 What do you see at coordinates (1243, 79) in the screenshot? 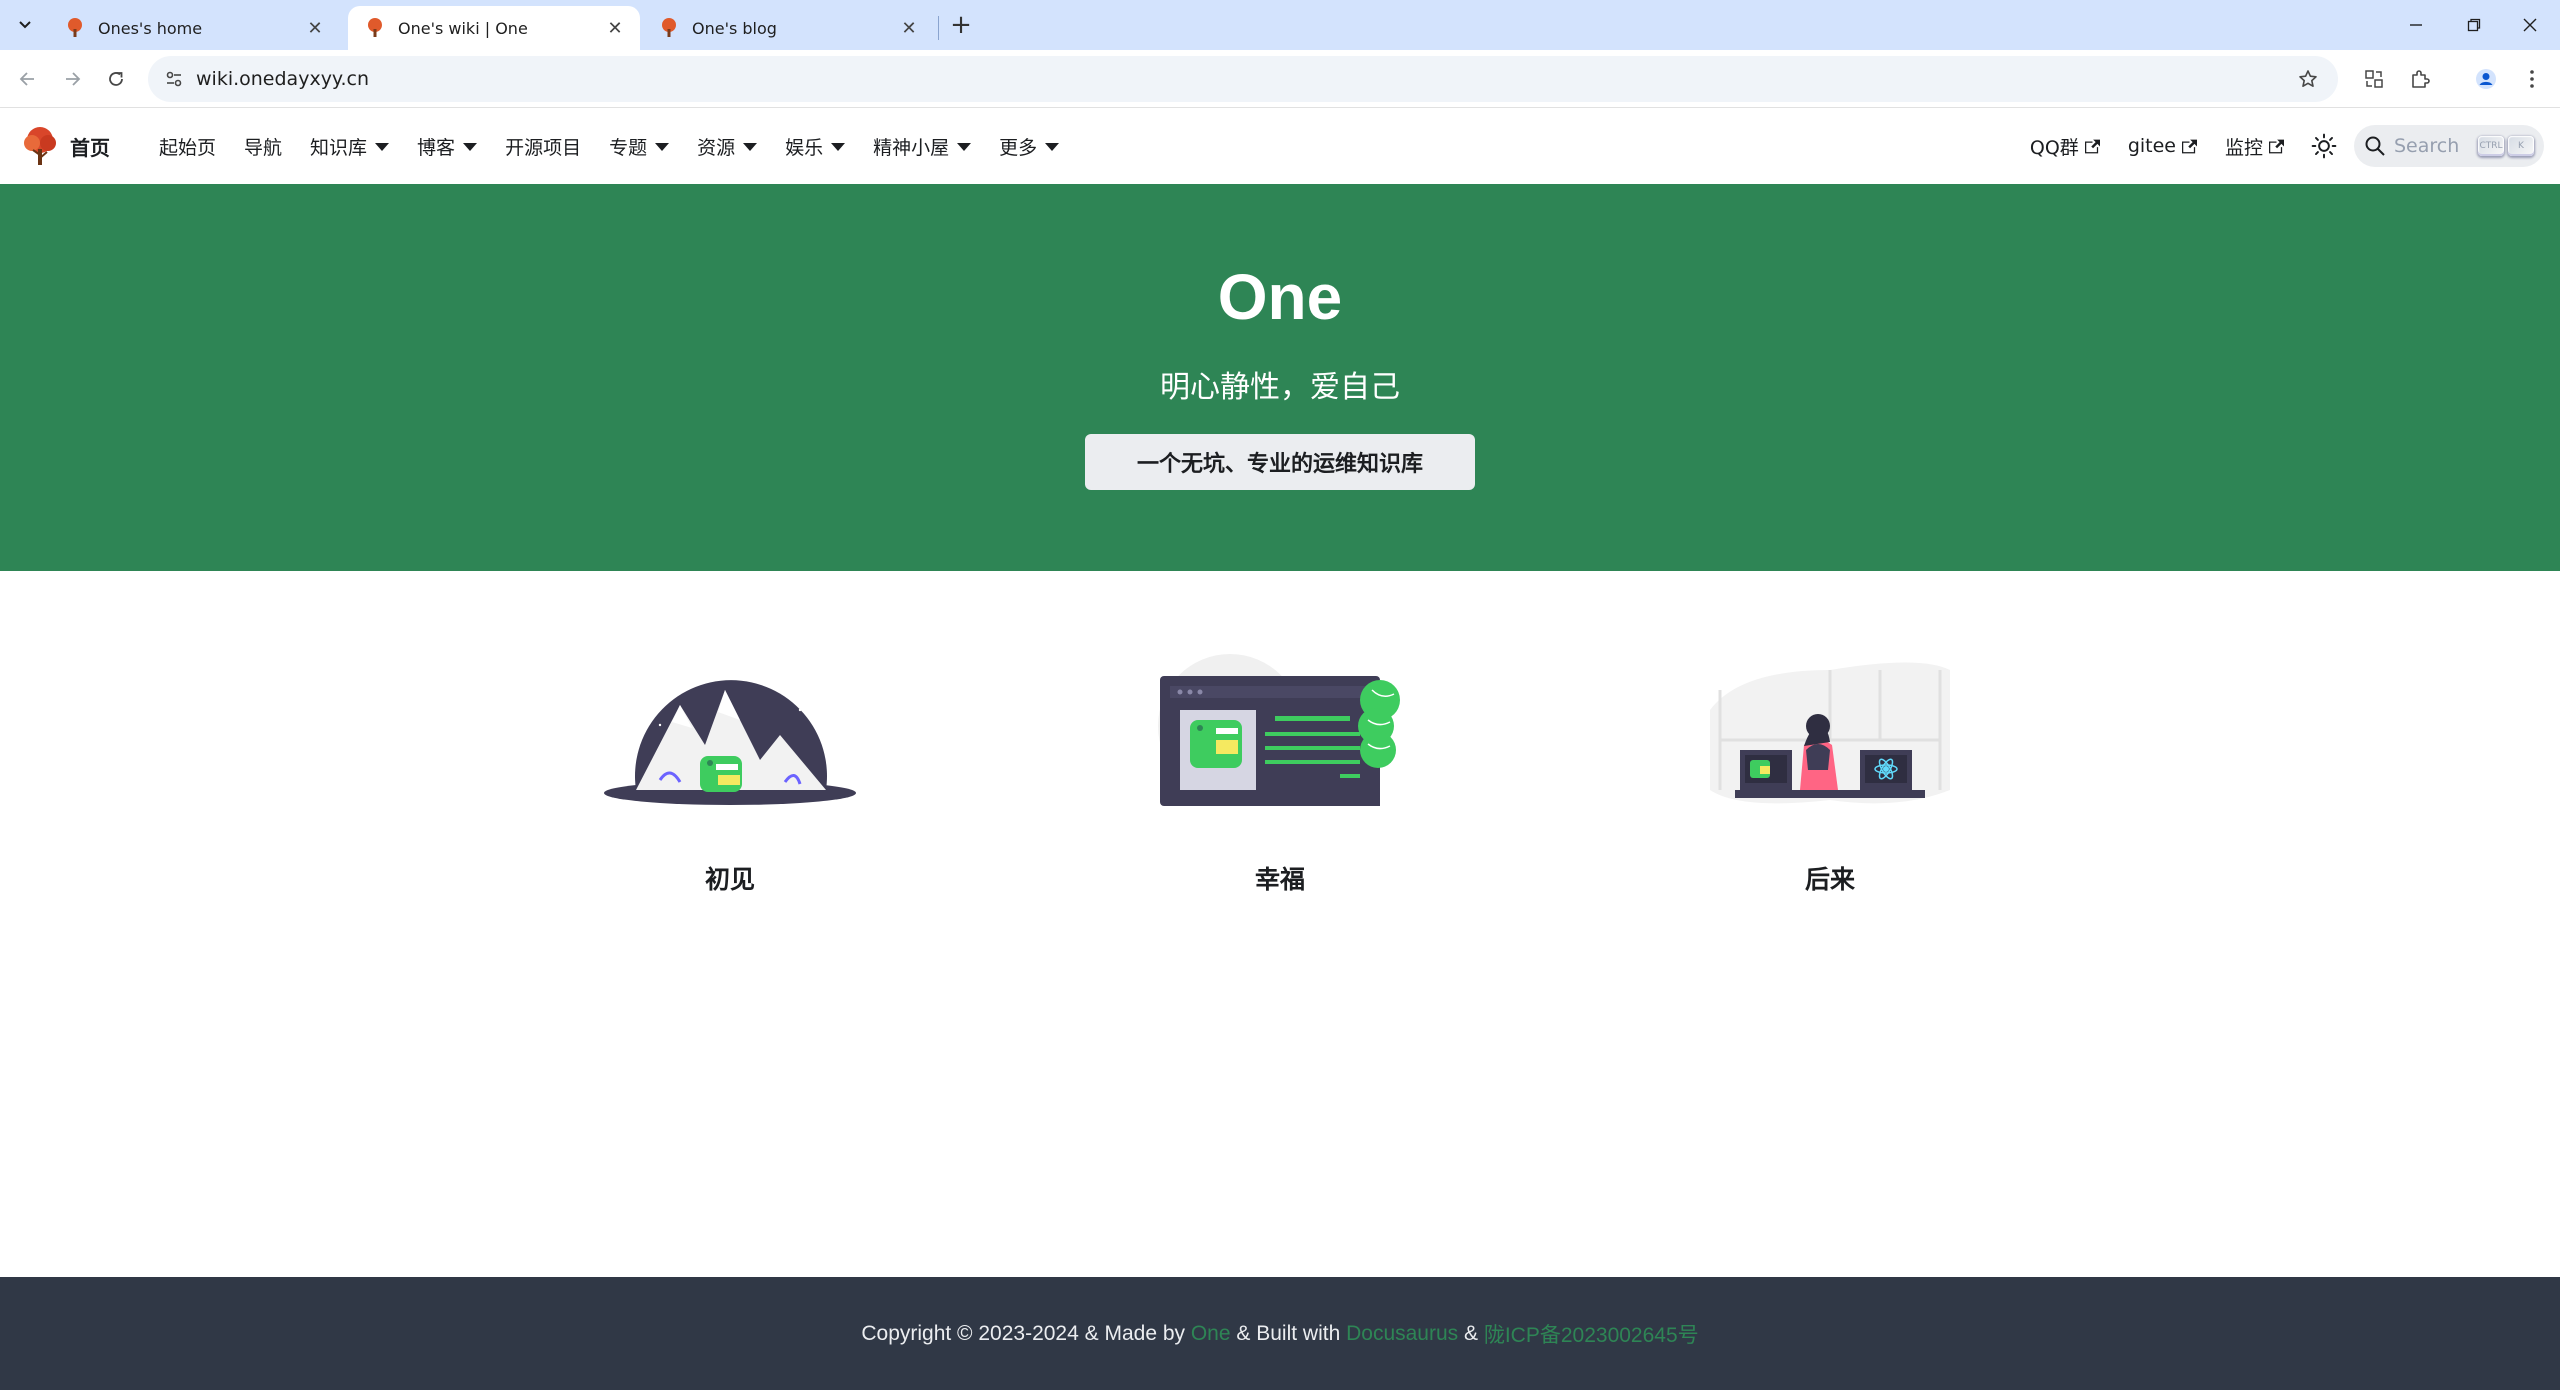
I see `address-bar: wiki.onedayxyy.cn` at bounding box center [1243, 79].